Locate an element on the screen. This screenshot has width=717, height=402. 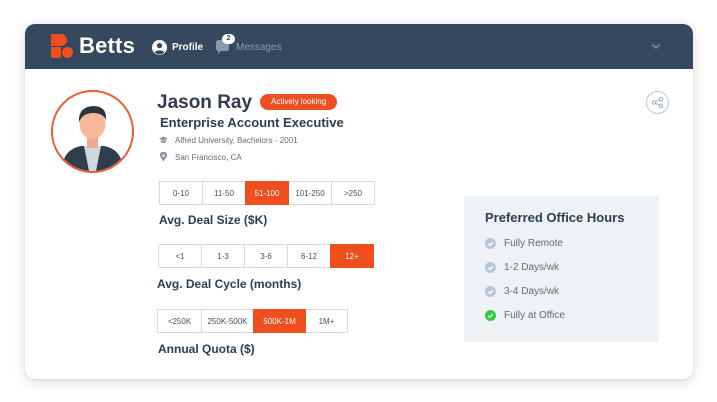
office-hours-label: 3-4 Days/wk is located at coordinates (532, 291).